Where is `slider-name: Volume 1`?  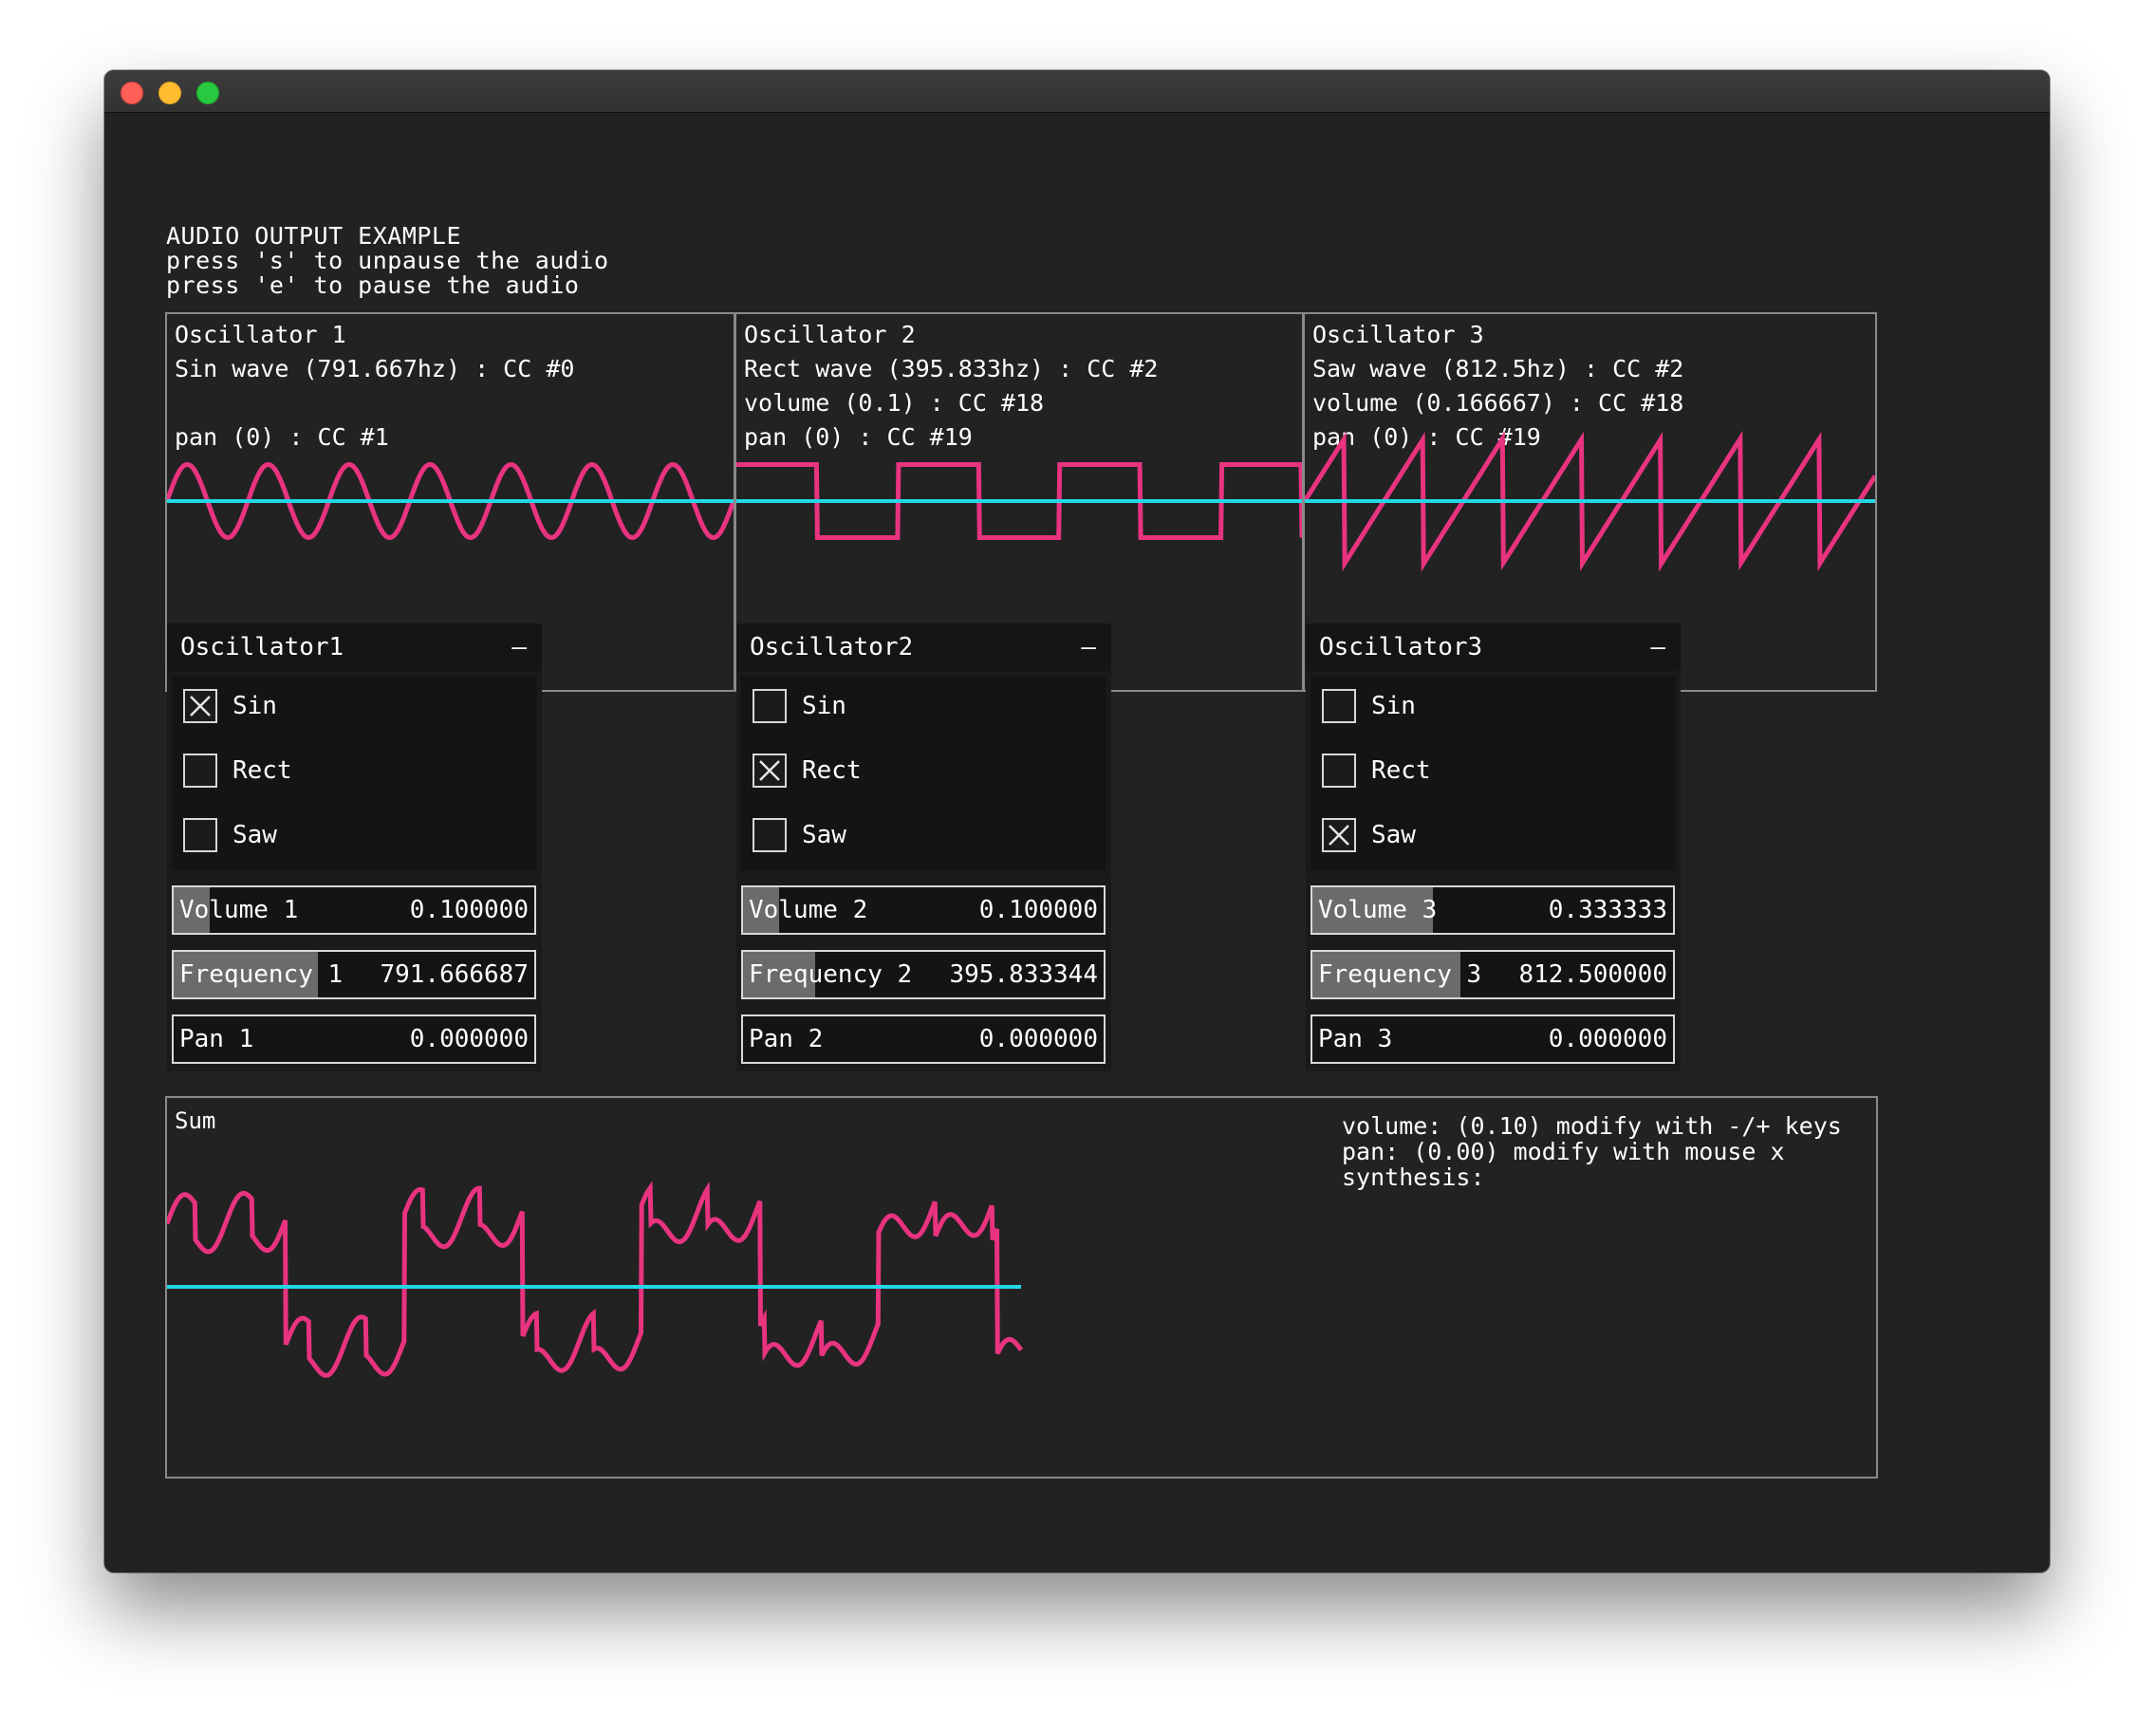
slider-name: Volume 1 is located at coordinates (239, 910).